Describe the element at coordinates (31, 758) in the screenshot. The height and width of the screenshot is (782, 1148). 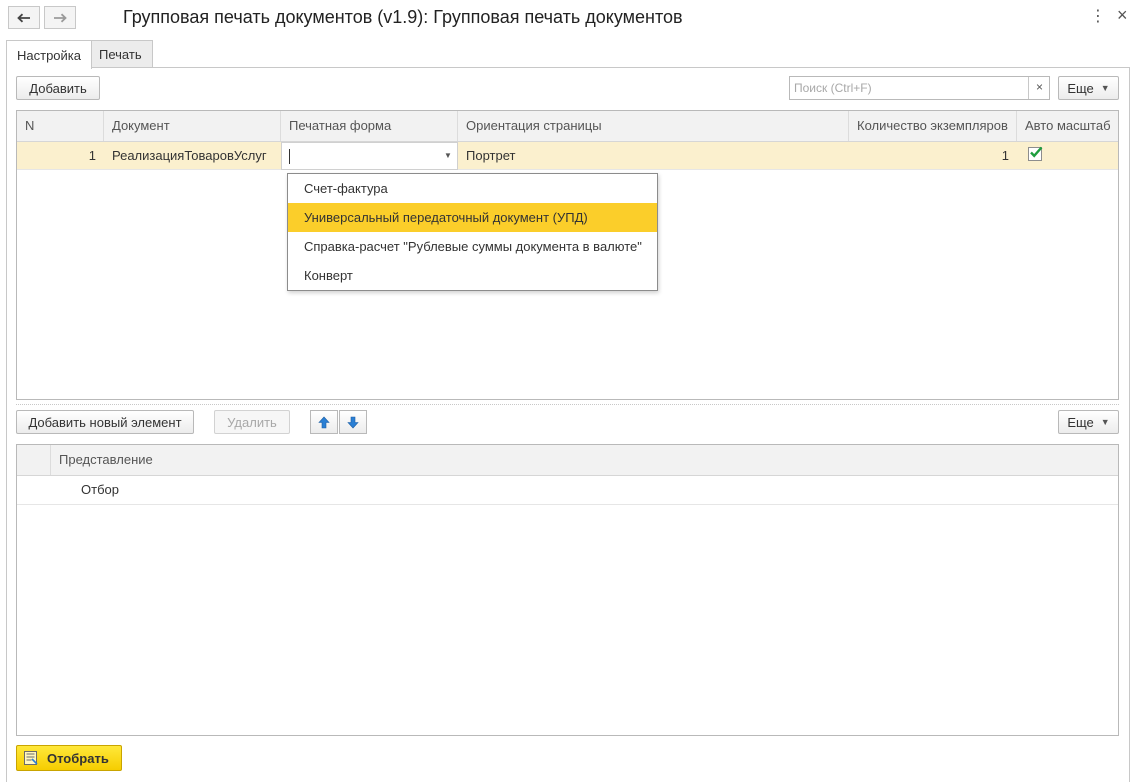
I see `filter-select-icon` at that location.